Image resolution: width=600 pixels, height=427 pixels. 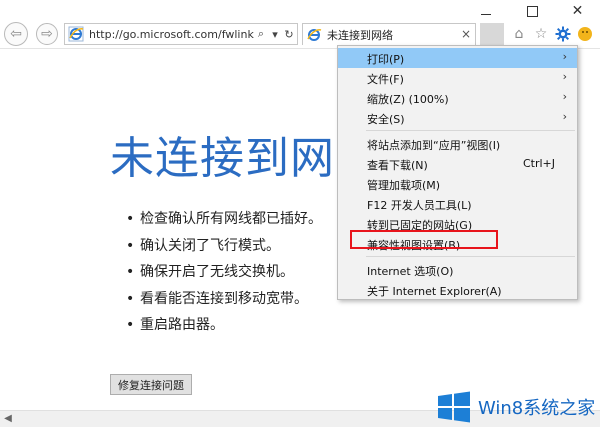 I want to click on menu-item-safety: 安全(S) ›, so click(x=457, y=118).